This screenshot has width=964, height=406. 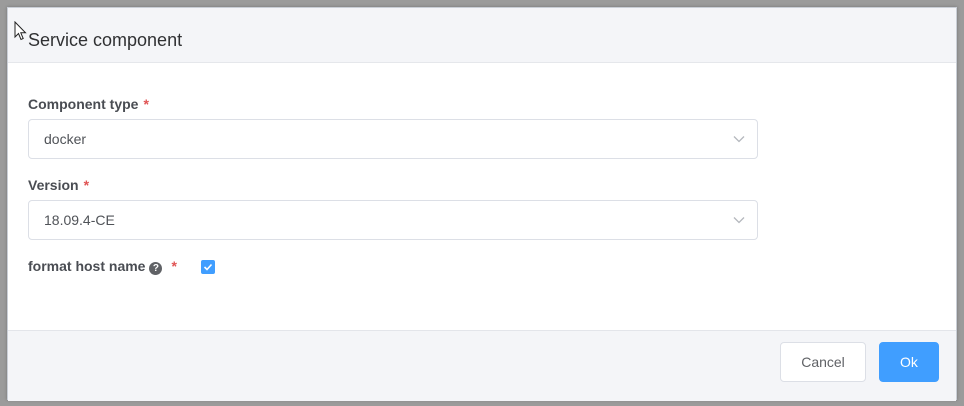 What do you see at coordinates (53, 185) in the screenshot?
I see `version-label-text: Version` at bounding box center [53, 185].